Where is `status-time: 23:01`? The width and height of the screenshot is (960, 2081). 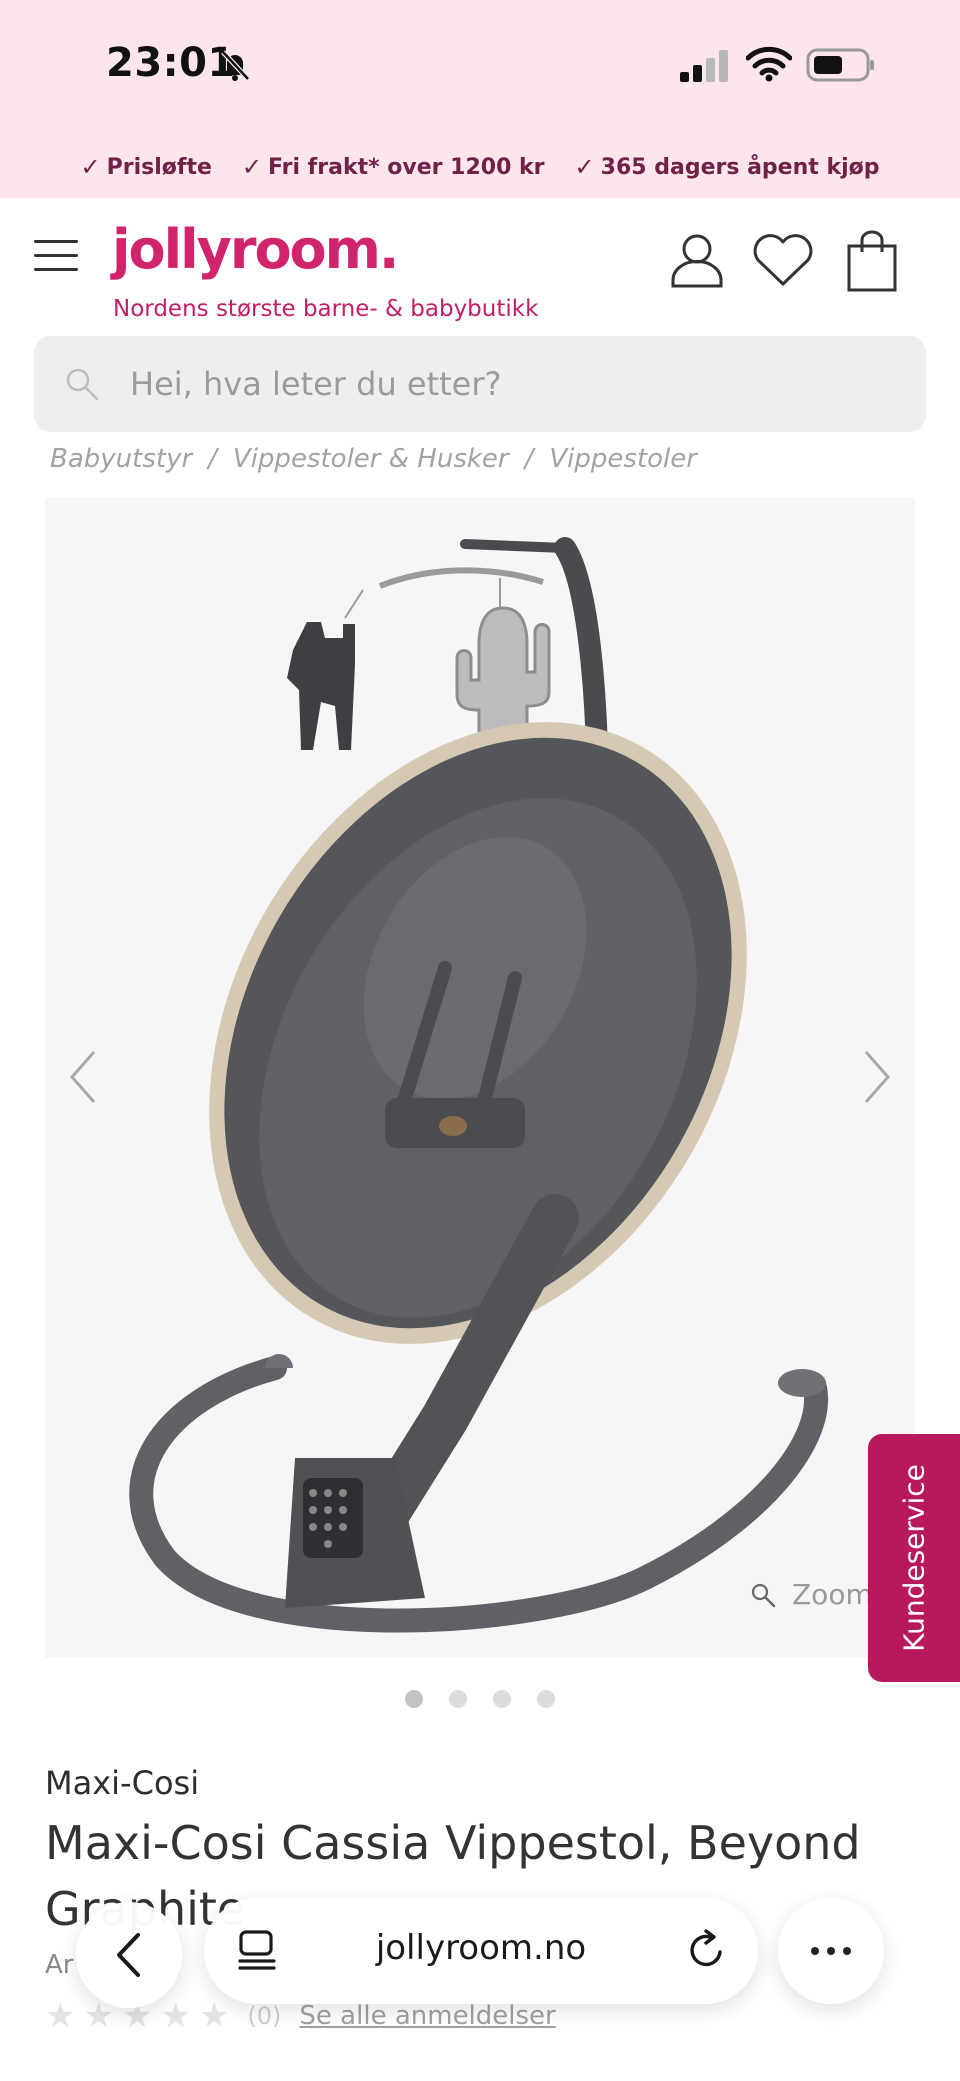
status-time: 23:01 is located at coordinates (171, 63).